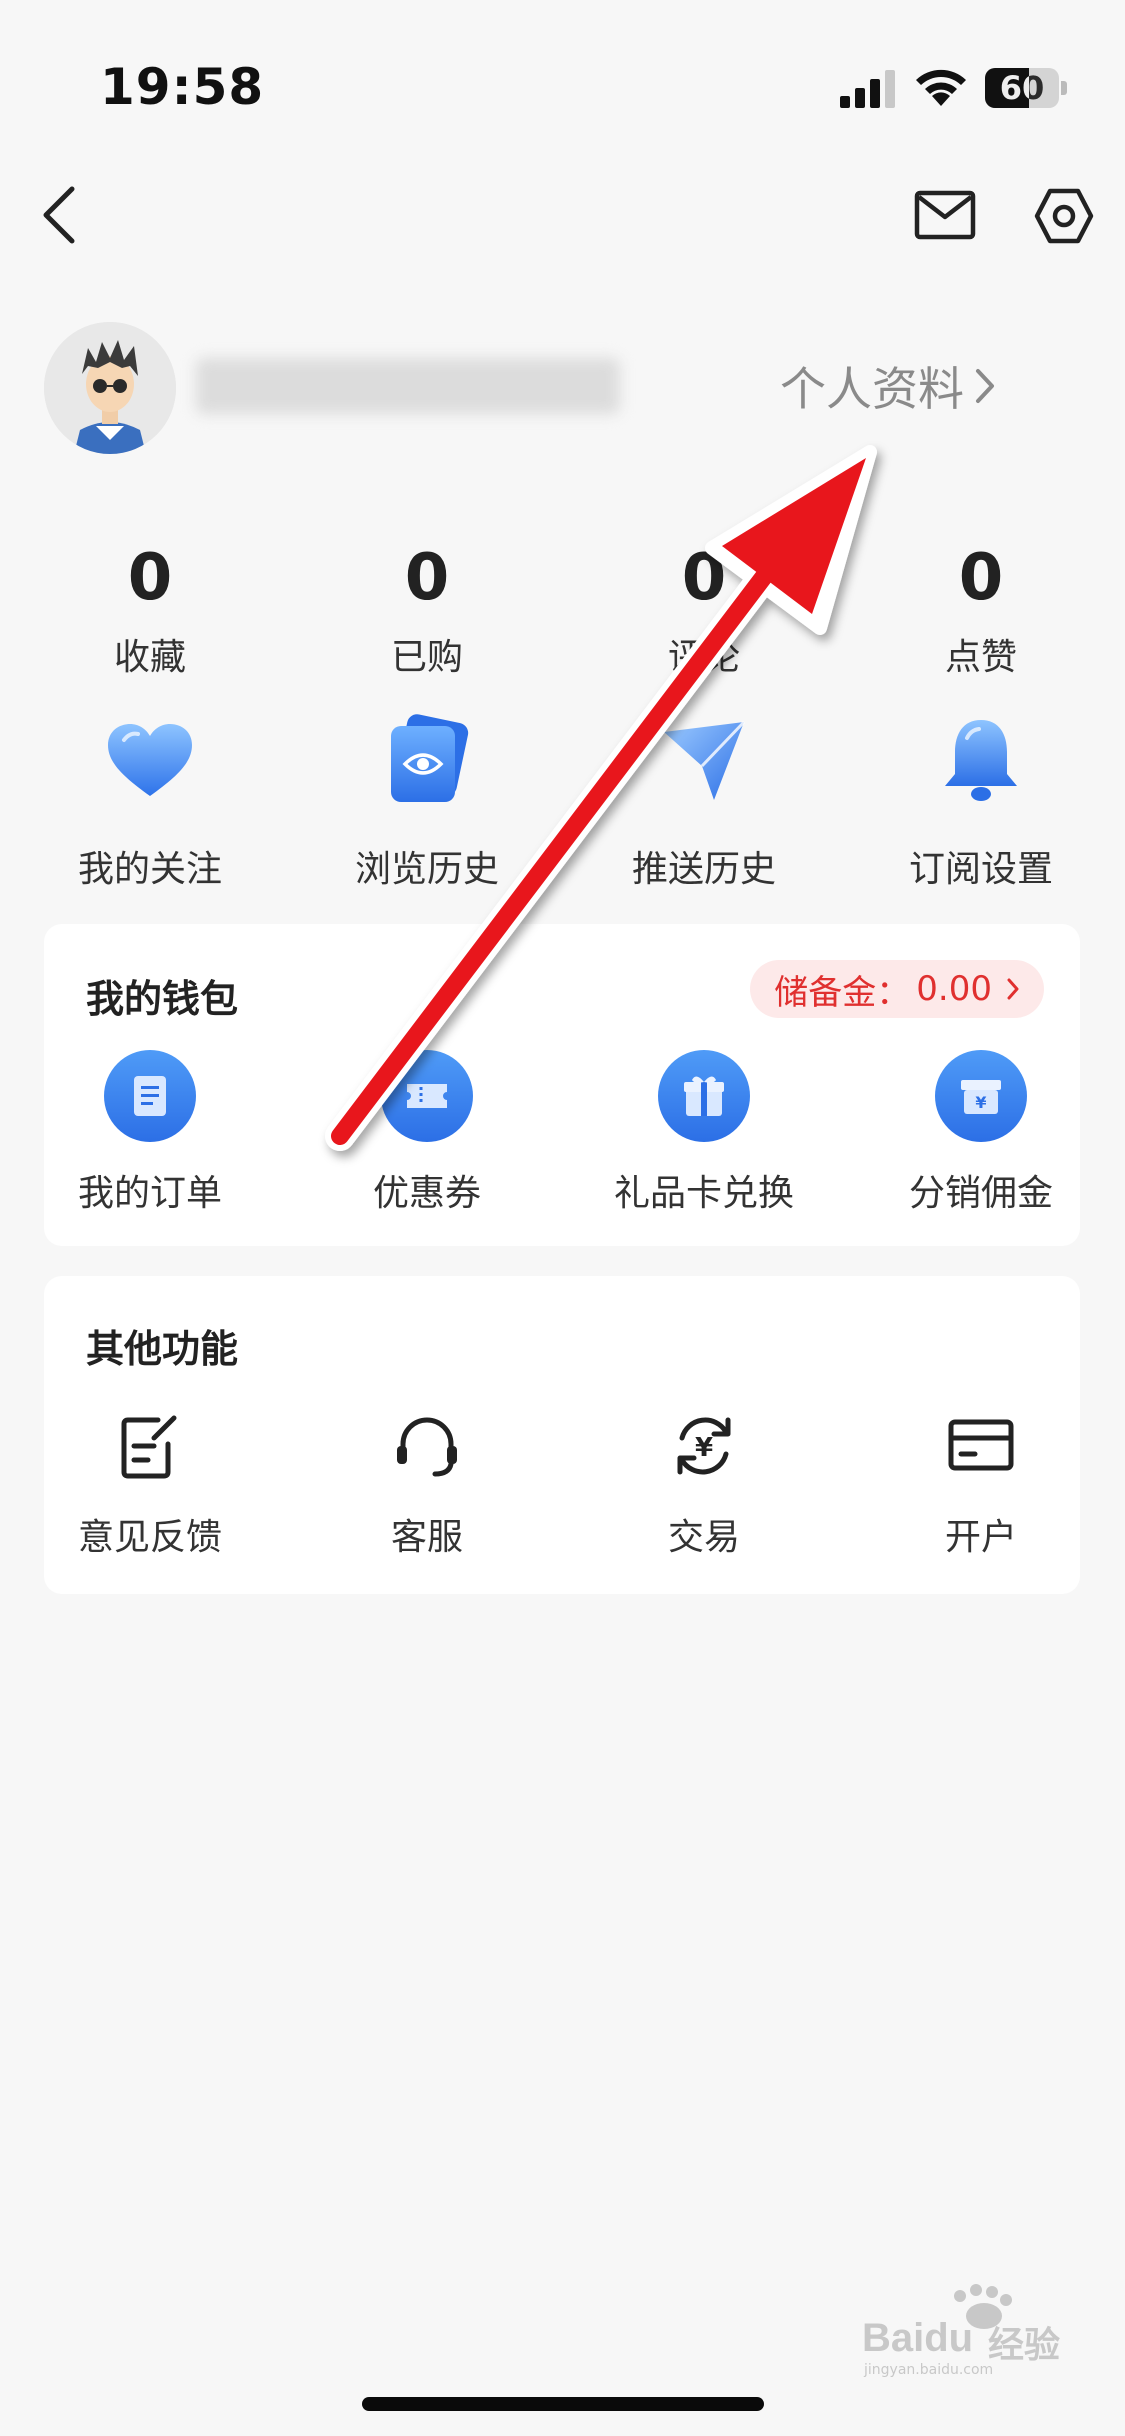  Describe the element at coordinates (562, 1435) in the screenshot. I see `other-functions-card: 其他功能 意见反馈 客服 ¥ 交易 开户` at that location.